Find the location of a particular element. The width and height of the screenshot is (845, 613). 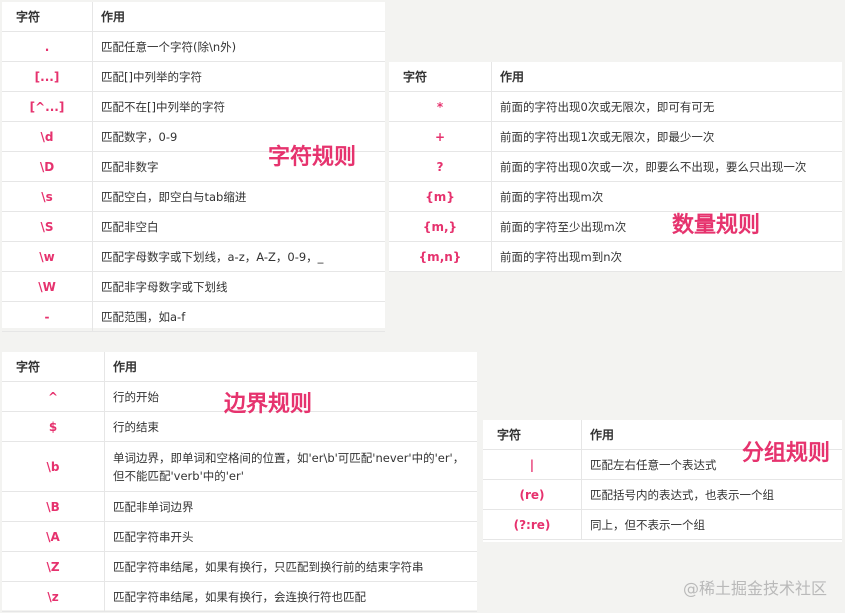

pattern-description: 匹配任意一个字符(除\n外) is located at coordinates (238, 46).